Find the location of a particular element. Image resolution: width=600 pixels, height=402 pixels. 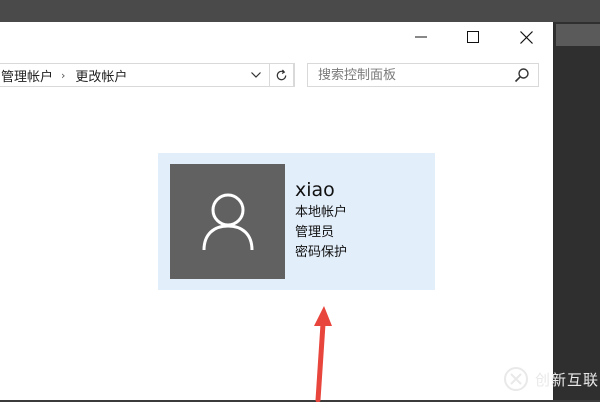

avatar is located at coordinates (227, 221).